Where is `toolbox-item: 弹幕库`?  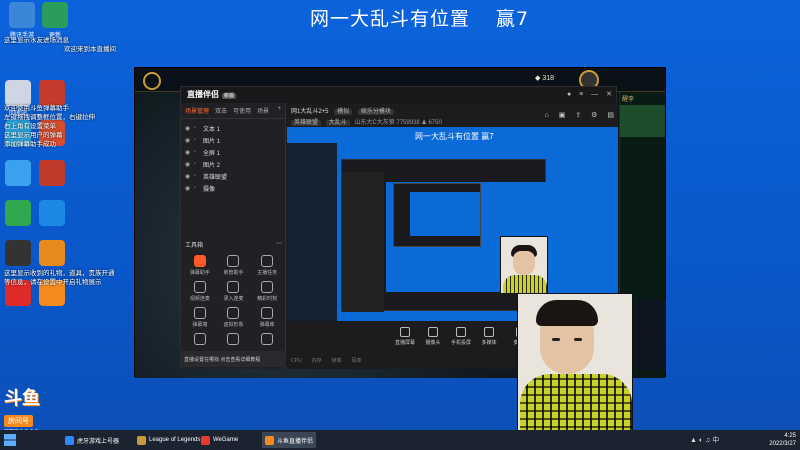
toolbox-item: 弹幕库 is located at coordinates (267, 317).